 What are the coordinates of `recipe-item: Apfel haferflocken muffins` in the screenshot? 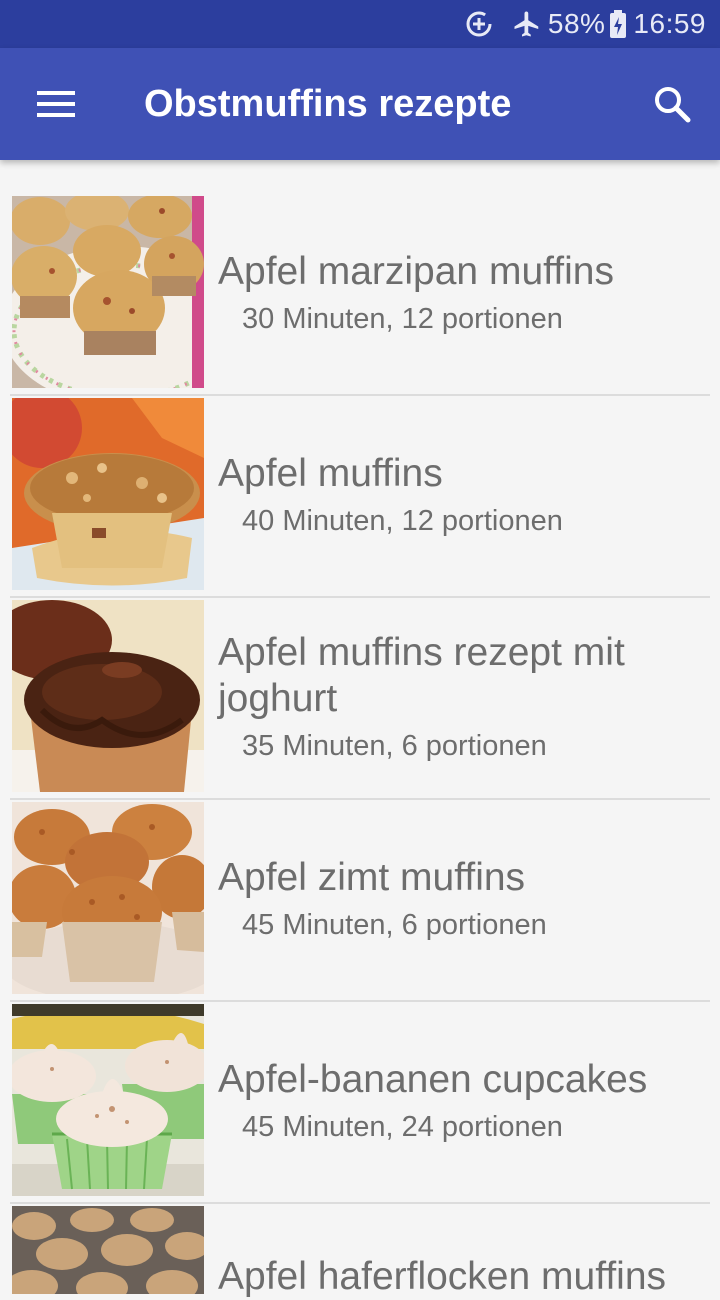 It's located at (360, 1251).